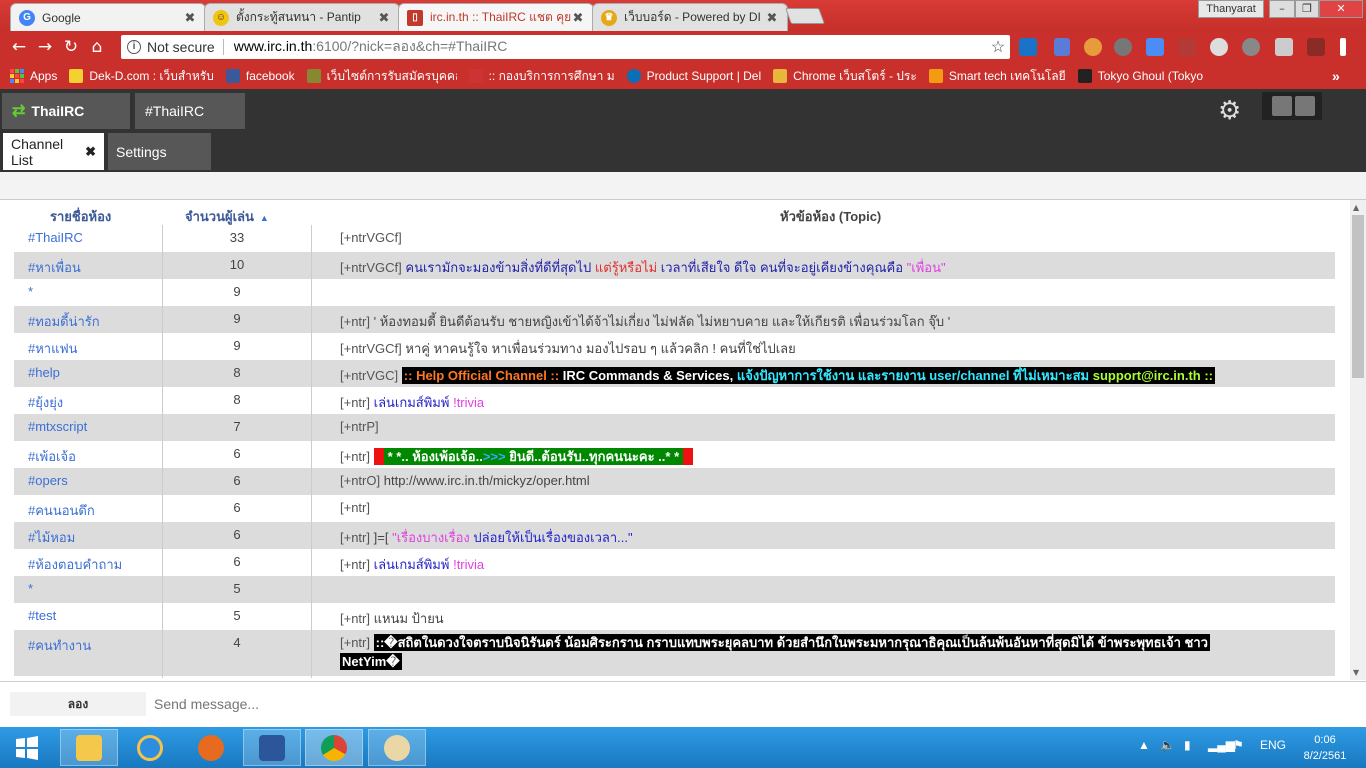  What do you see at coordinates (1305, 106) in the screenshot?
I see `stop-icon` at bounding box center [1305, 106].